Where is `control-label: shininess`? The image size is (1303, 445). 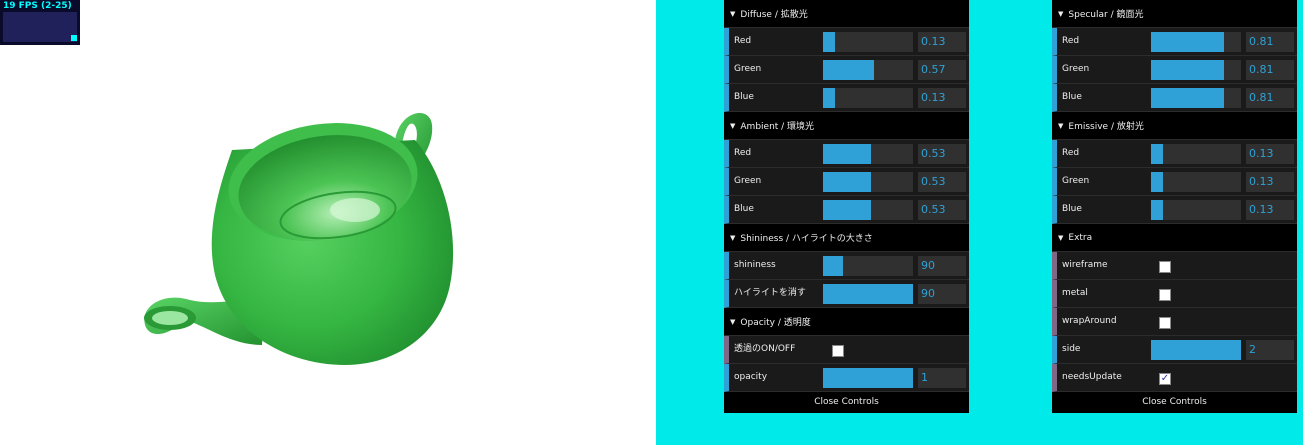
control-label: shininess is located at coordinates (755, 265).